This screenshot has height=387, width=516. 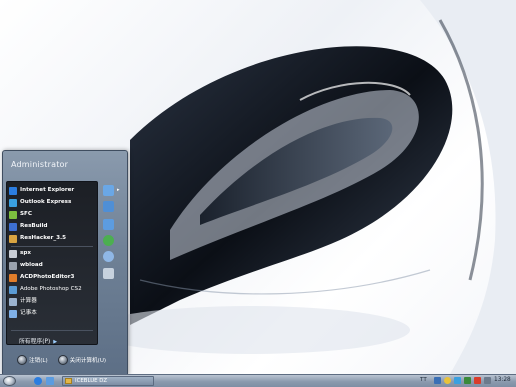 I want to click on logoff-button: 注销(L), so click(x=32, y=360).